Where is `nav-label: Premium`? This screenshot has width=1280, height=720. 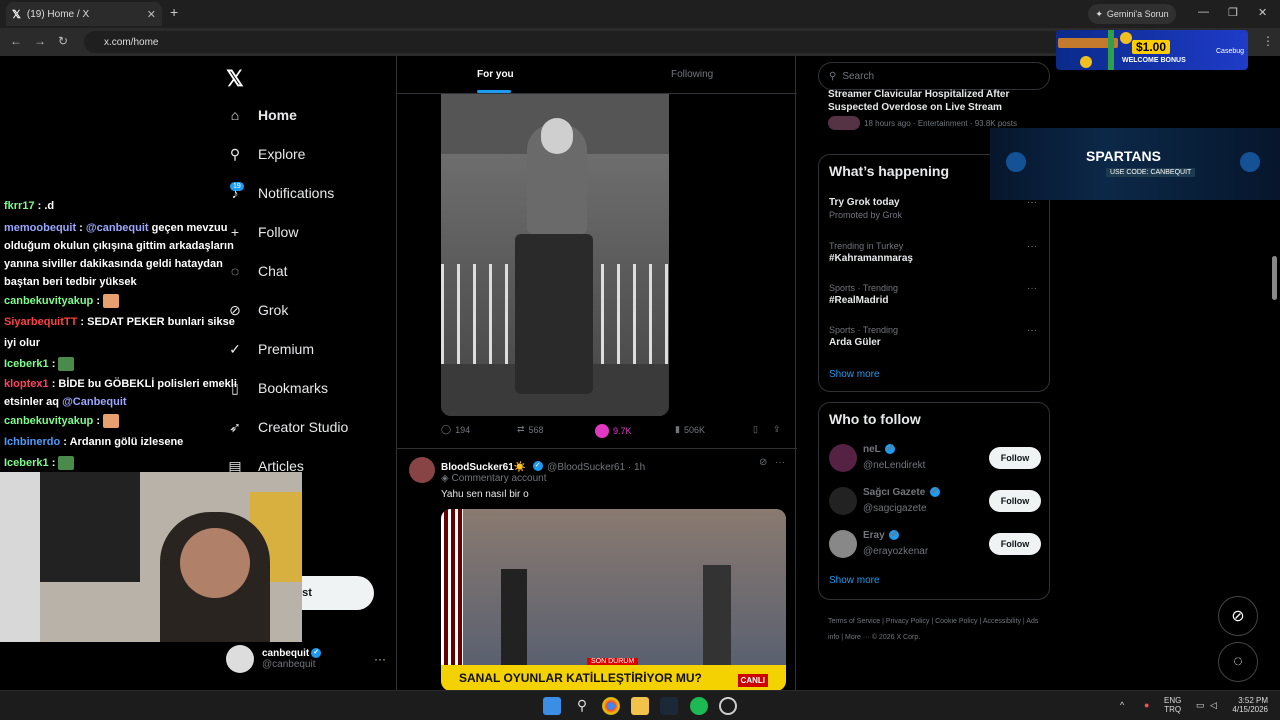
nav-label: Premium is located at coordinates (286, 349).